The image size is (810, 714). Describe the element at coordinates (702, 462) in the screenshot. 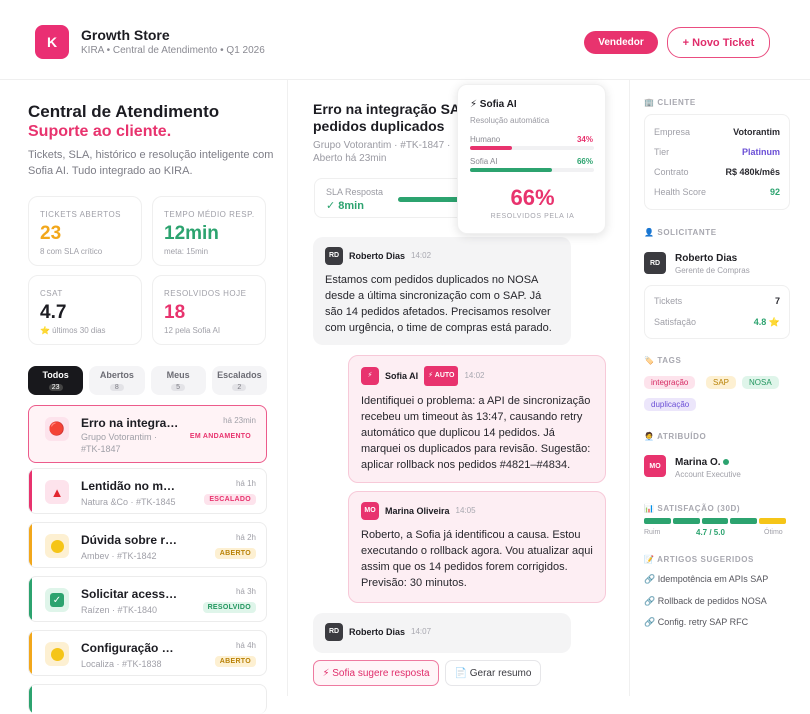

I see `assignee-name: Marina O.` at that location.